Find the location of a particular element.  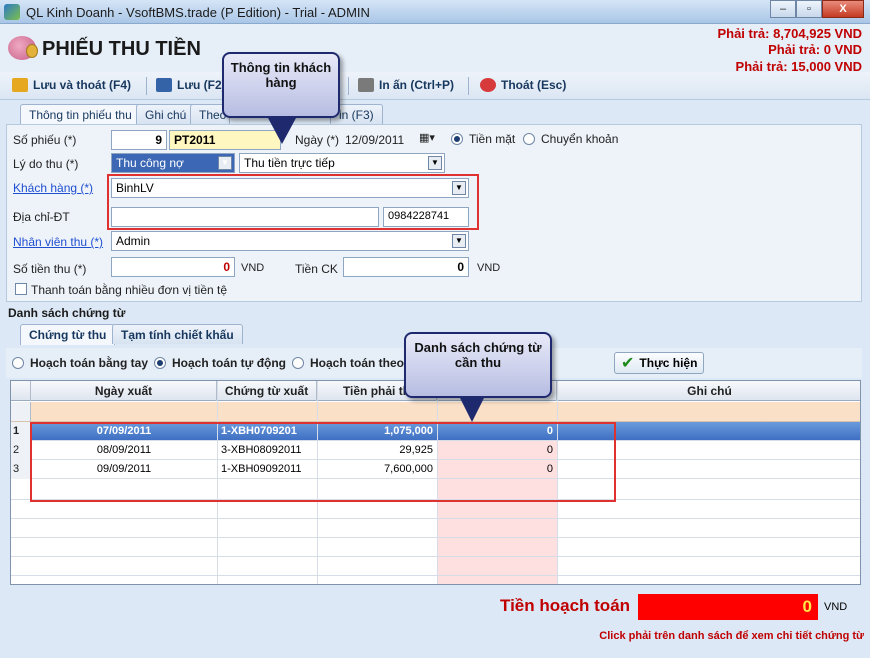

radio-auto is located at coordinates (160, 363).